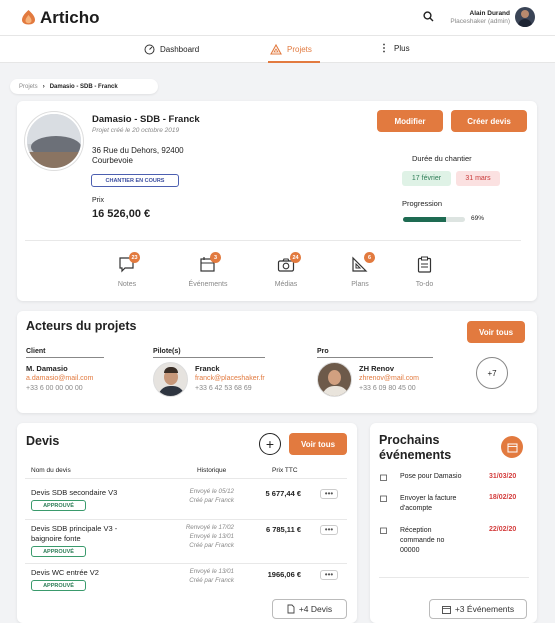 The height and width of the screenshot is (623, 555). Describe the element at coordinates (410, 121) in the screenshot. I see `modify-button: Modifier` at that location.